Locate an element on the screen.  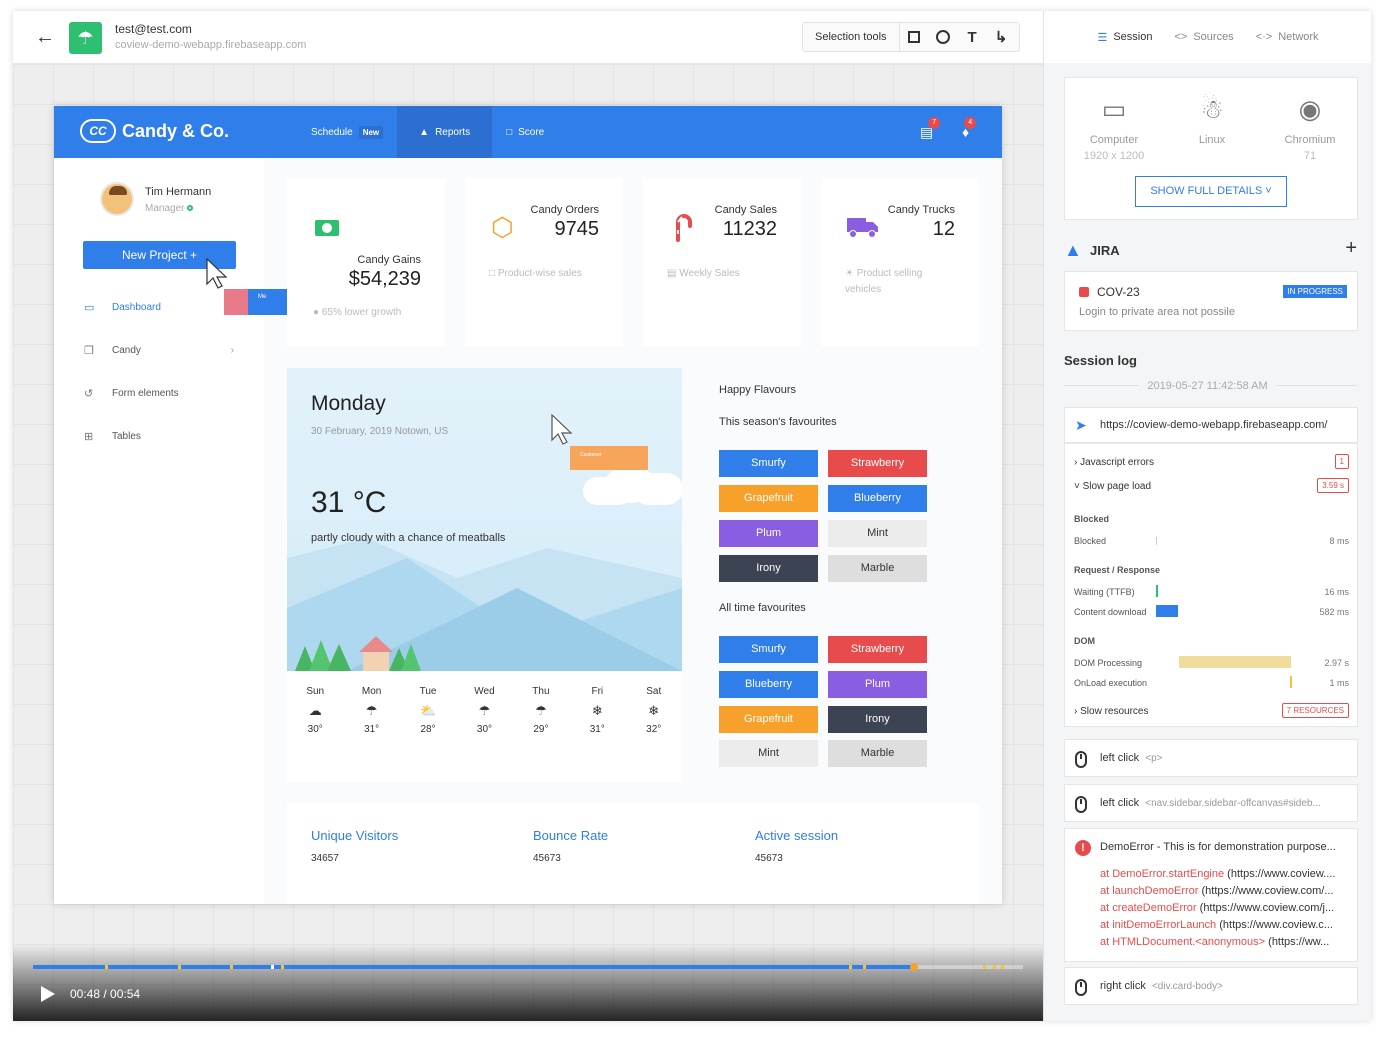
click-text: left click <p> is located at coordinates (1224, 758).